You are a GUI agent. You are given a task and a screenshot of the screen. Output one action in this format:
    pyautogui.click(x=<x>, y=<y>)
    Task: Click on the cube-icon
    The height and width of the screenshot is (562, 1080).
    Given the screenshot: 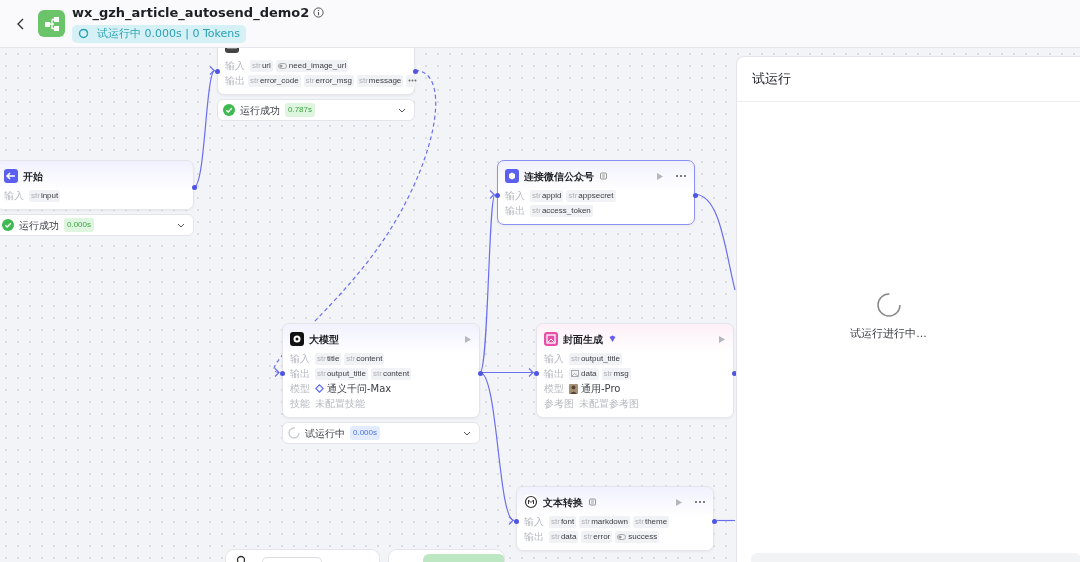 What is the action you would take?
    pyautogui.click(x=512, y=176)
    